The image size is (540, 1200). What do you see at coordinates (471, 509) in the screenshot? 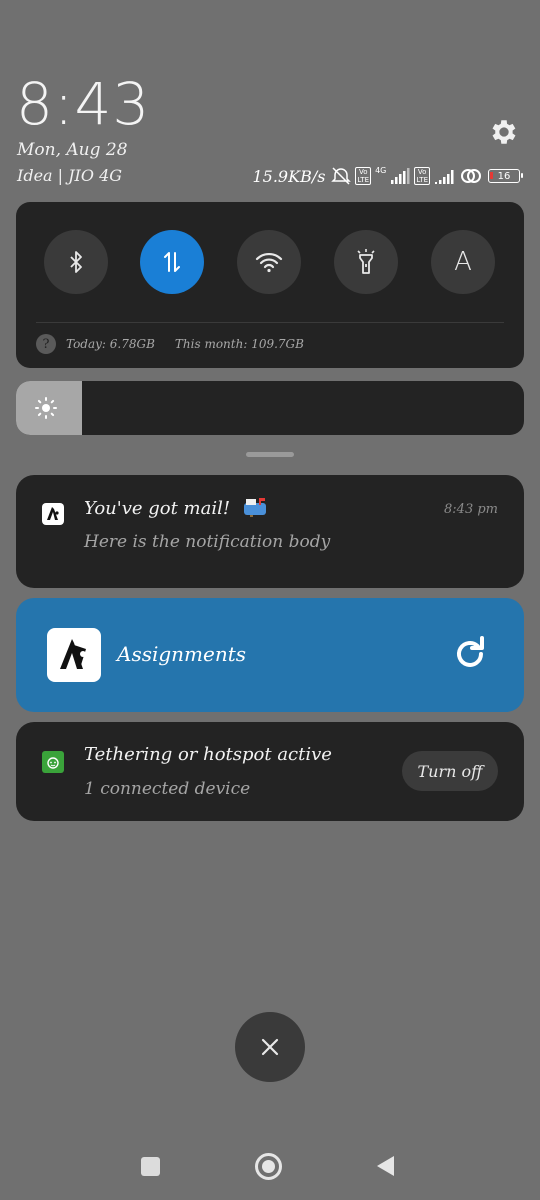
I see `notification-time: 8:43 pm` at bounding box center [471, 509].